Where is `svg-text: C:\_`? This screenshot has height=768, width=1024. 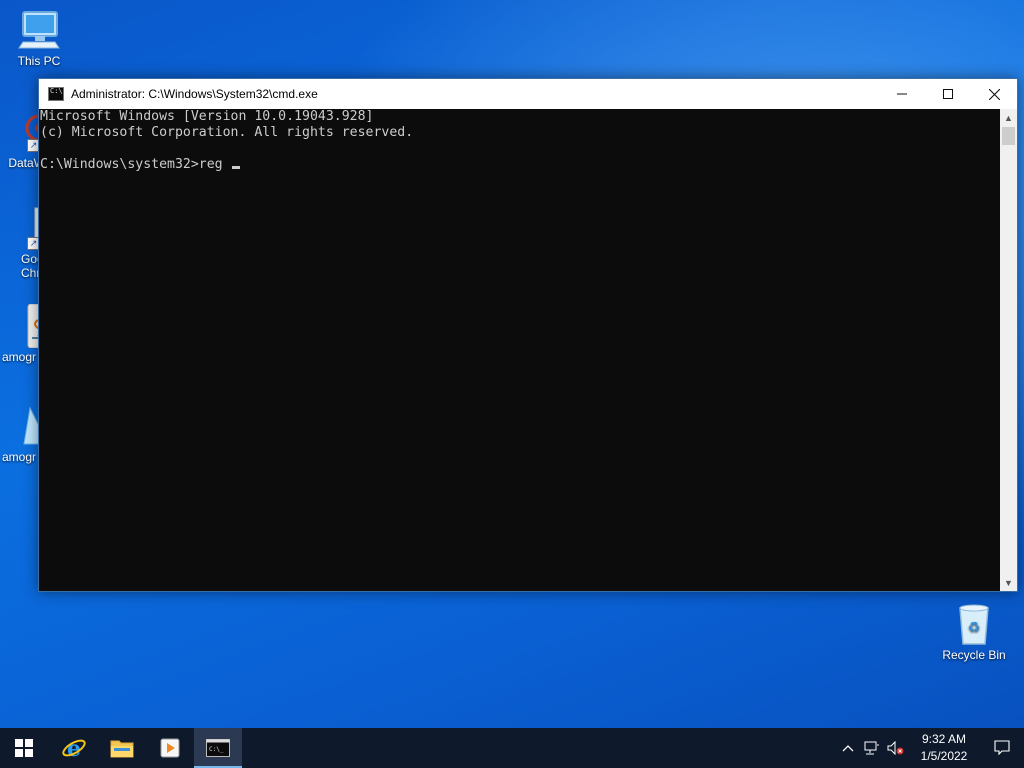 svg-text: C:\_ is located at coordinates (216, 749).